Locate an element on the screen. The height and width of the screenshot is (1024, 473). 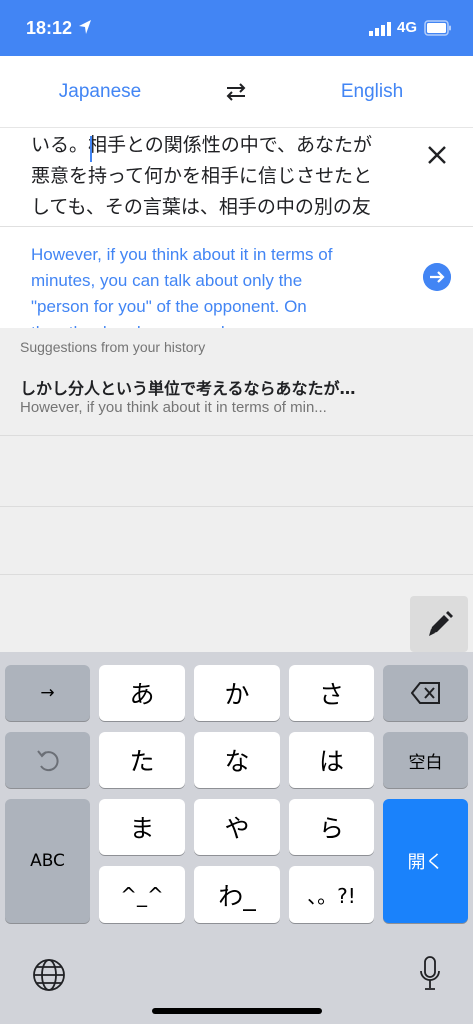
cellular-signal-icon is located at coordinates (380, 29).